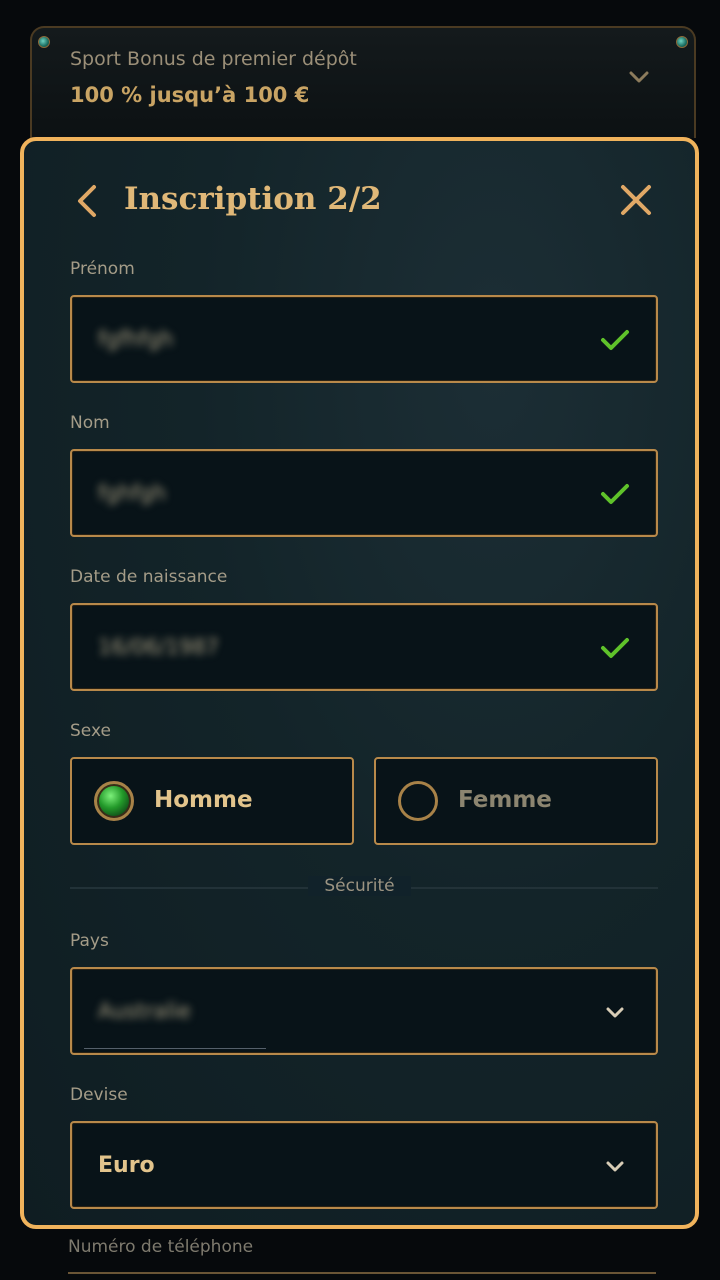  I want to click on bonus-amount: 100 % jusqu’à 100 €, so click(190, 95).